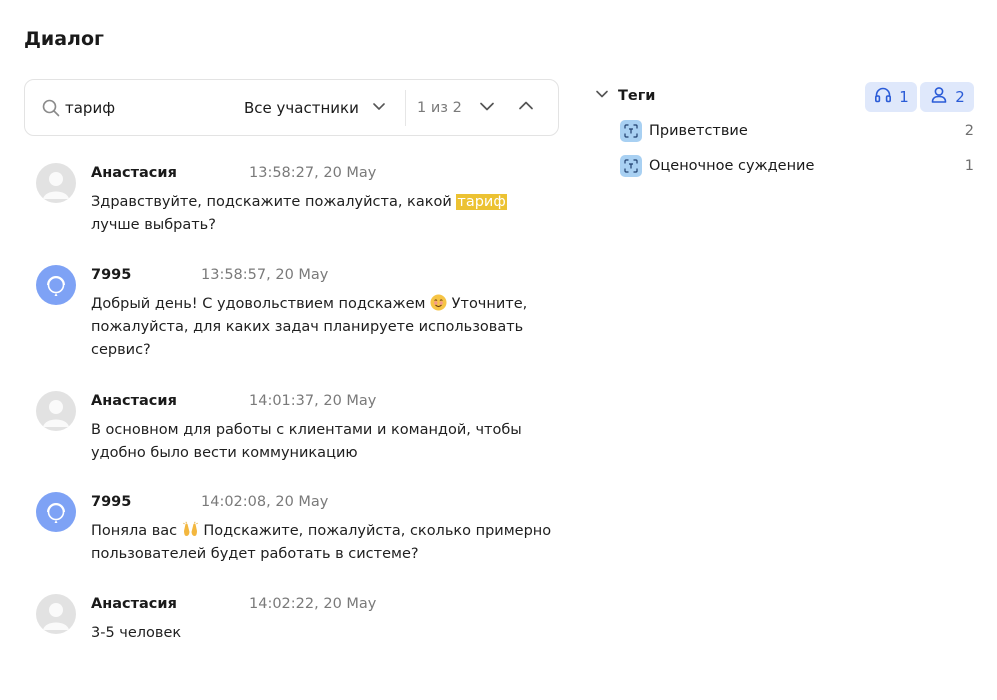 Image resolution: width=997 pixels, height=700 pixels. I want to click on chevron-up-icon, so click(526, 108).